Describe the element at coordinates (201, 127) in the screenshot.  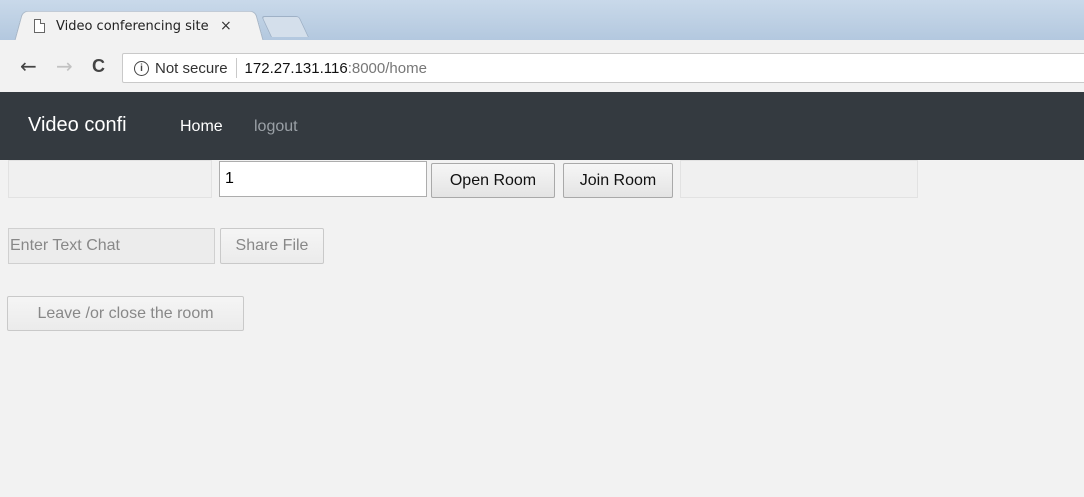
I see `nav-link-home: Home` at that location.